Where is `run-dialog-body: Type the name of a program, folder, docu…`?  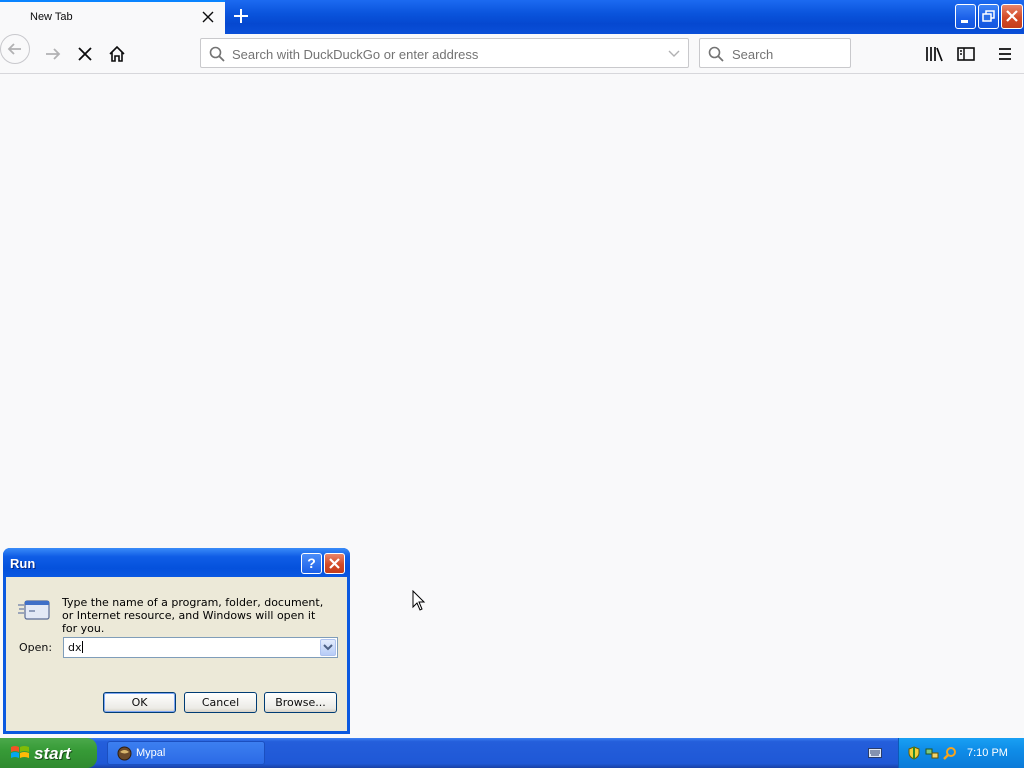 run-dialog-body: Type the name of a program, folder, docu… is located at coordinates (176, 654).